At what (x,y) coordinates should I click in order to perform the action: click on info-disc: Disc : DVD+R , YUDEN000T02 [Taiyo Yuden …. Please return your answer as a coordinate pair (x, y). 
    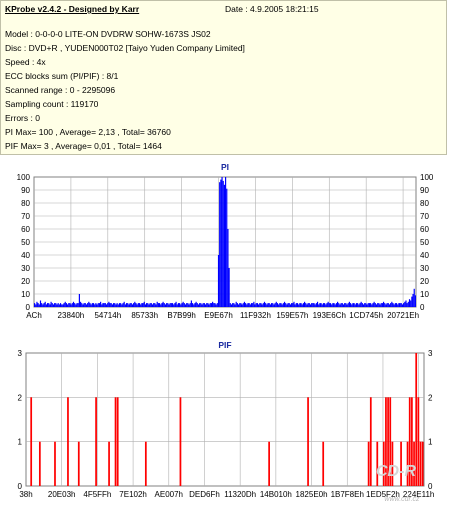
    Looking at the image, I should click on (125, 48).